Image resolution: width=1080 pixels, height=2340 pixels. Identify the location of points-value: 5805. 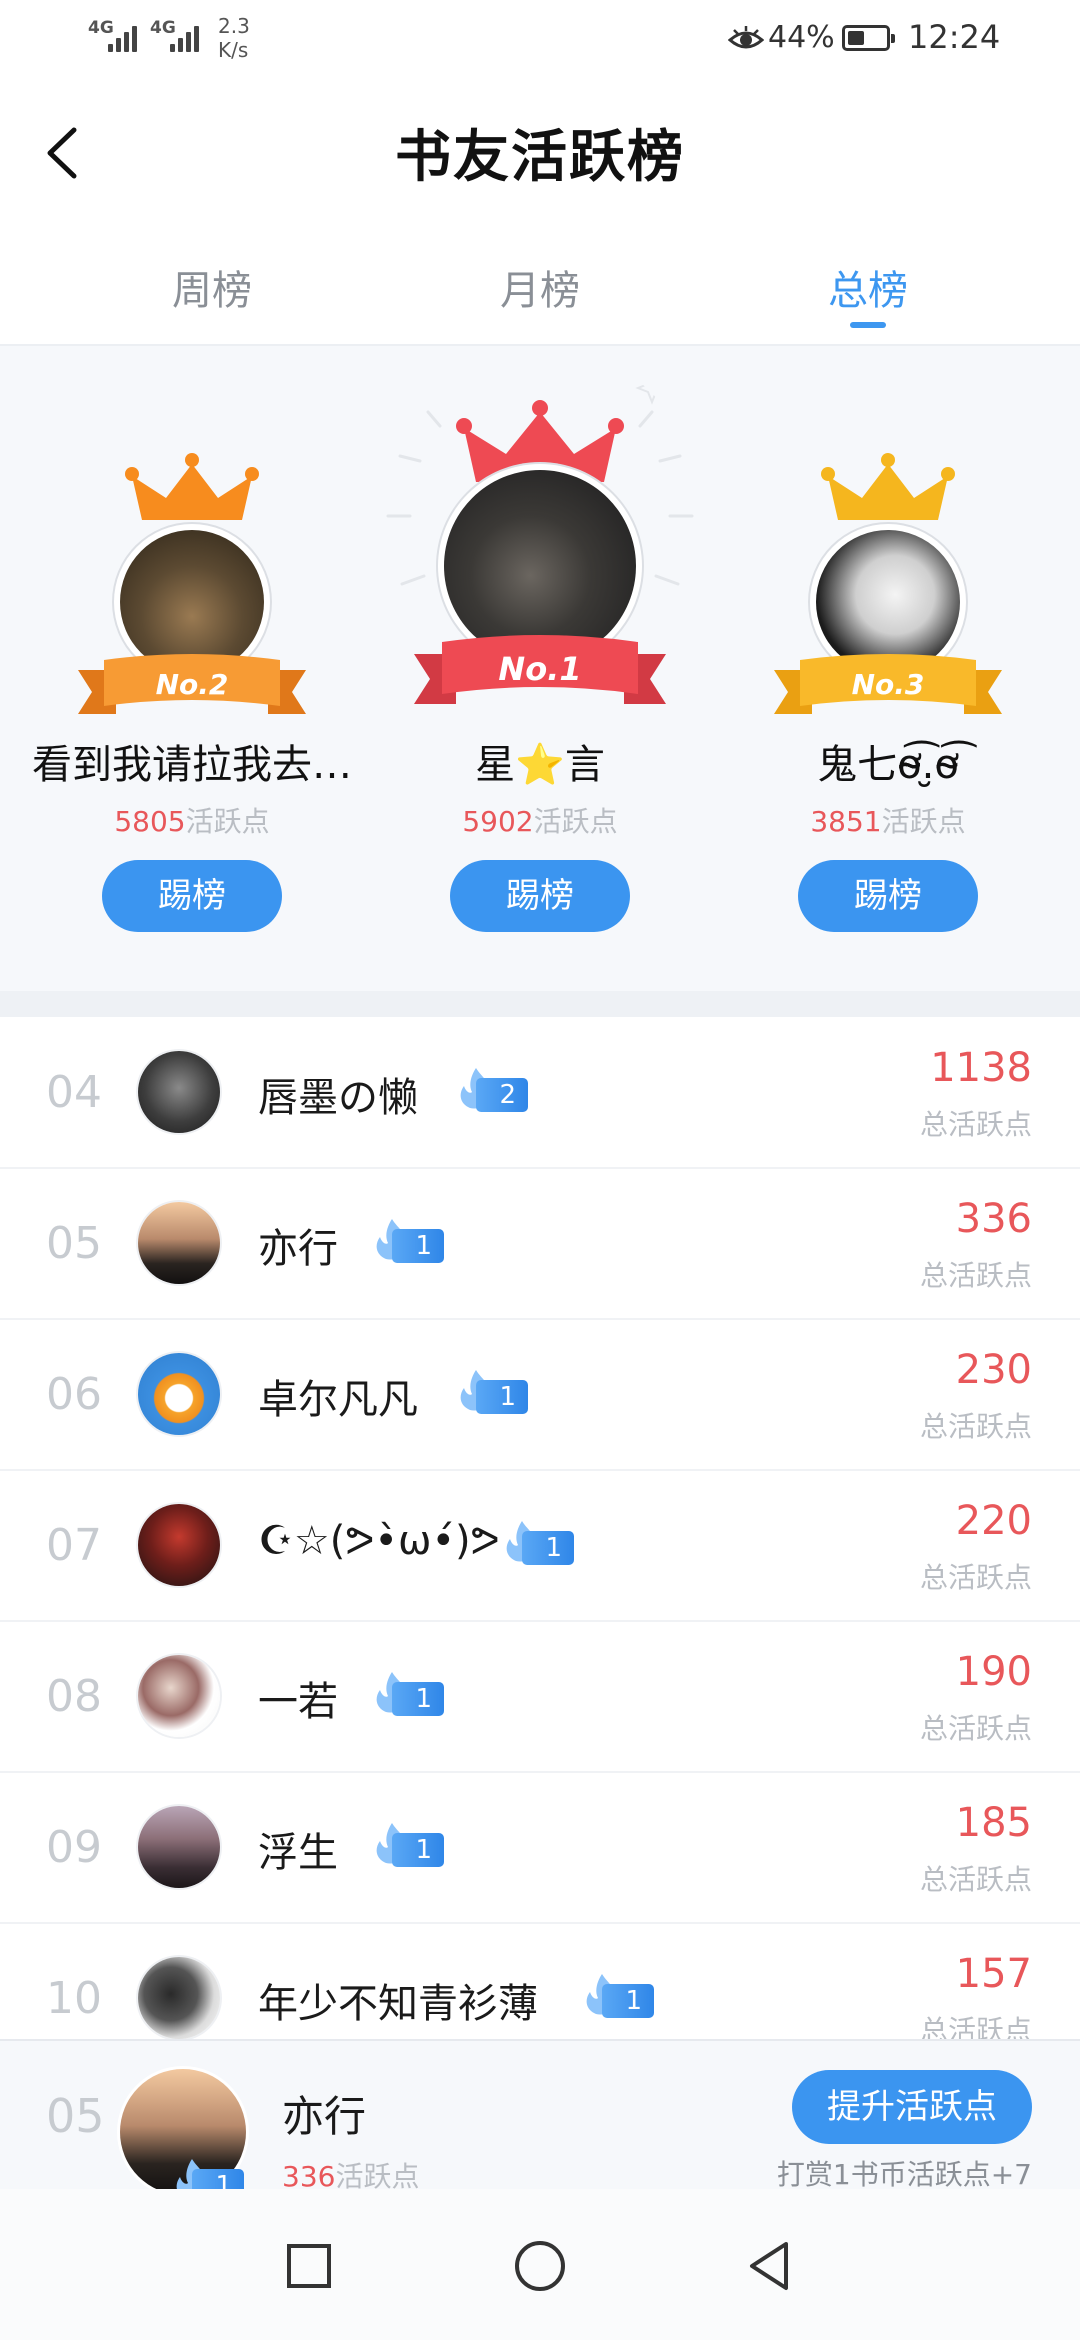
(150, 821).